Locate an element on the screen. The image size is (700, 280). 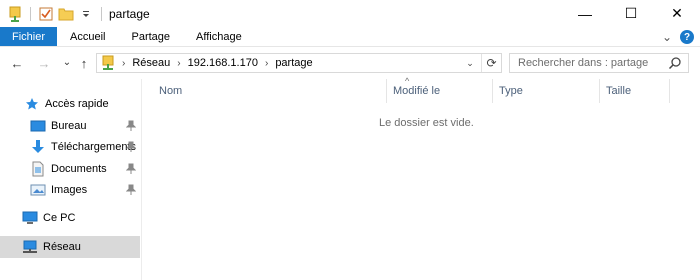
minimize-button: — is located at coordinates (585, 13).